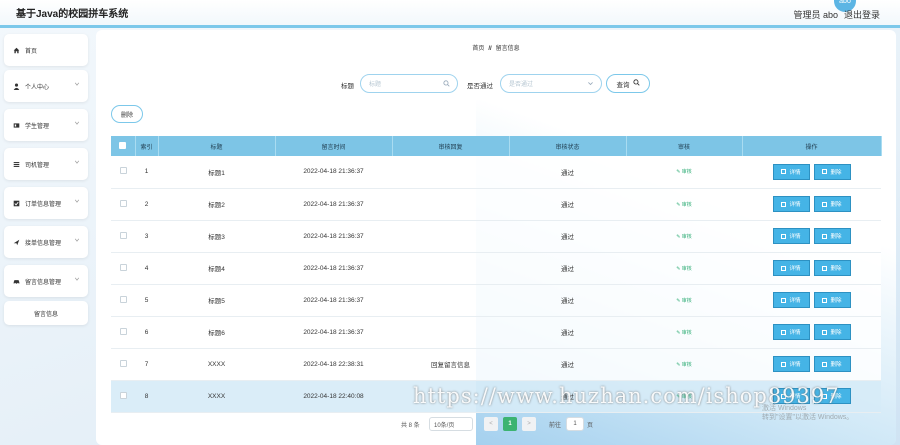  I want to click on table-row: 3 标题3 2022-04-18 21:36:37 通过 ✎ 审核 详情 删除, so click(496, 236).